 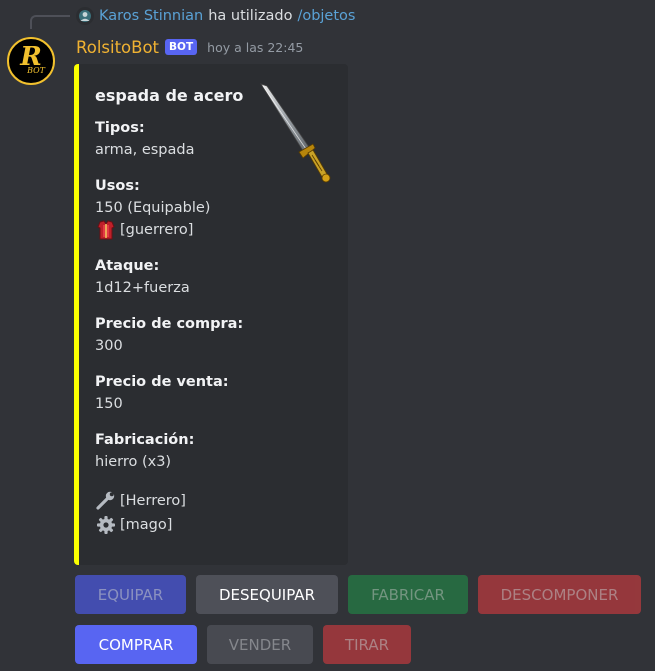 What do you see at coordinates (250, 16) in the screenshot?
I see `reply-text: ha utilizado` at bounding box center [250, 16].